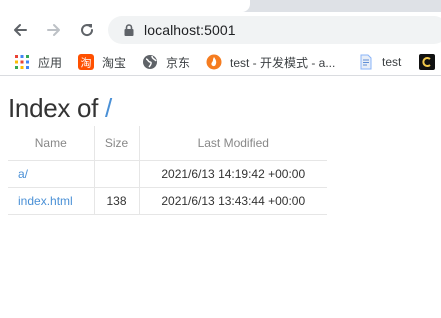  What do you see at coordinates (392, 62) in the screenshot?
I see `bookmark-label: test` at bounding box center [392, 62].